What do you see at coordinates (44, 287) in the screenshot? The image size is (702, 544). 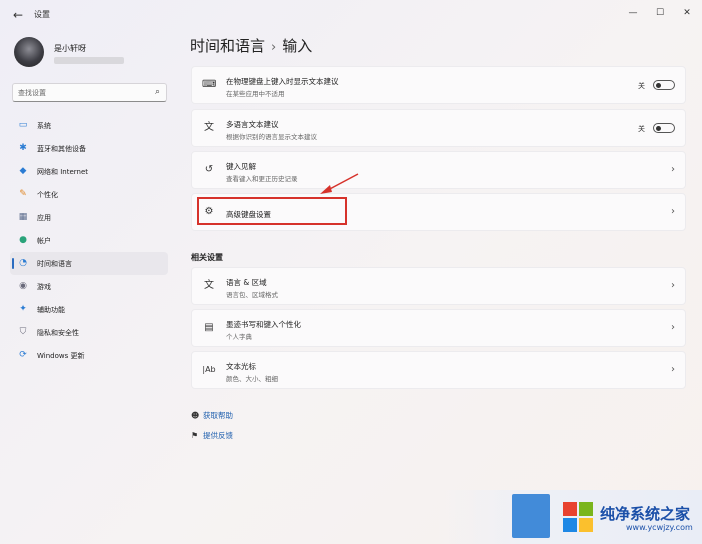 I see `sidebar-item-label: 游戏` at bounding box center [44, 287].